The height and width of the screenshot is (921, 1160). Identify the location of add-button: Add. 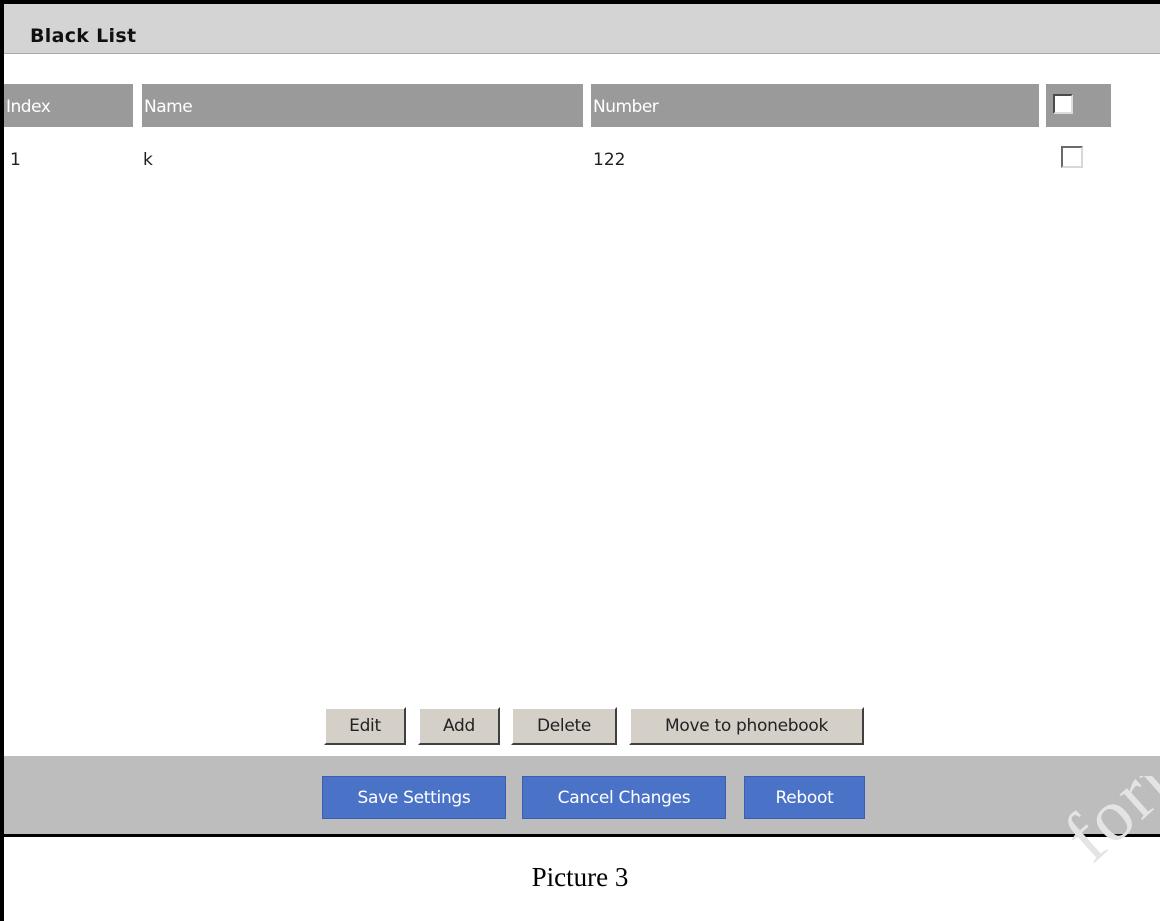
(459, 726).